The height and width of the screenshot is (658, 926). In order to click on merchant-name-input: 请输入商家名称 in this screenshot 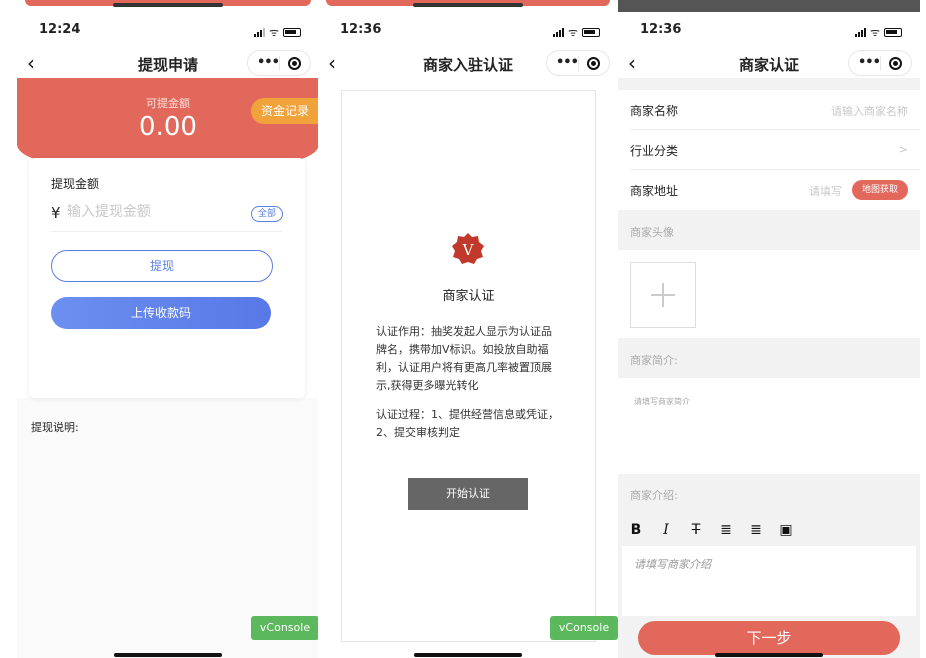, I will do `click(869, 111)`.